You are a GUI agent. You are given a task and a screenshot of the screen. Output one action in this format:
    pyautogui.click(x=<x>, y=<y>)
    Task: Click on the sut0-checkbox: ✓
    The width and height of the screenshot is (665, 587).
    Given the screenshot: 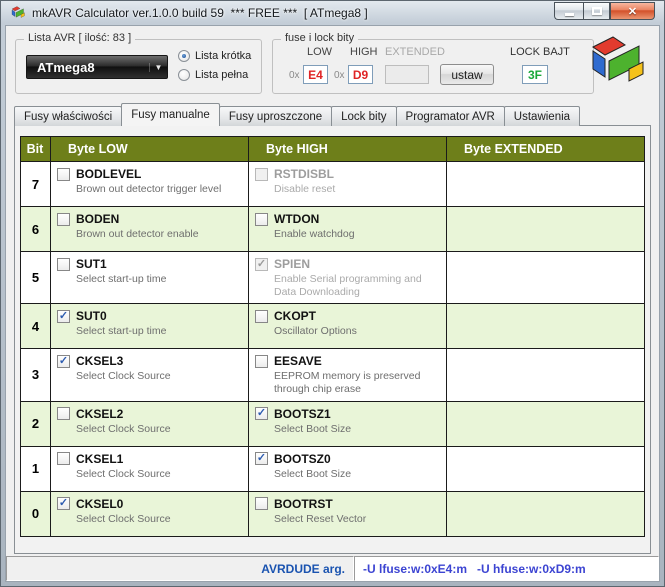 What is the action you would take?
    pyautogui.click(x=63, y=316)
    